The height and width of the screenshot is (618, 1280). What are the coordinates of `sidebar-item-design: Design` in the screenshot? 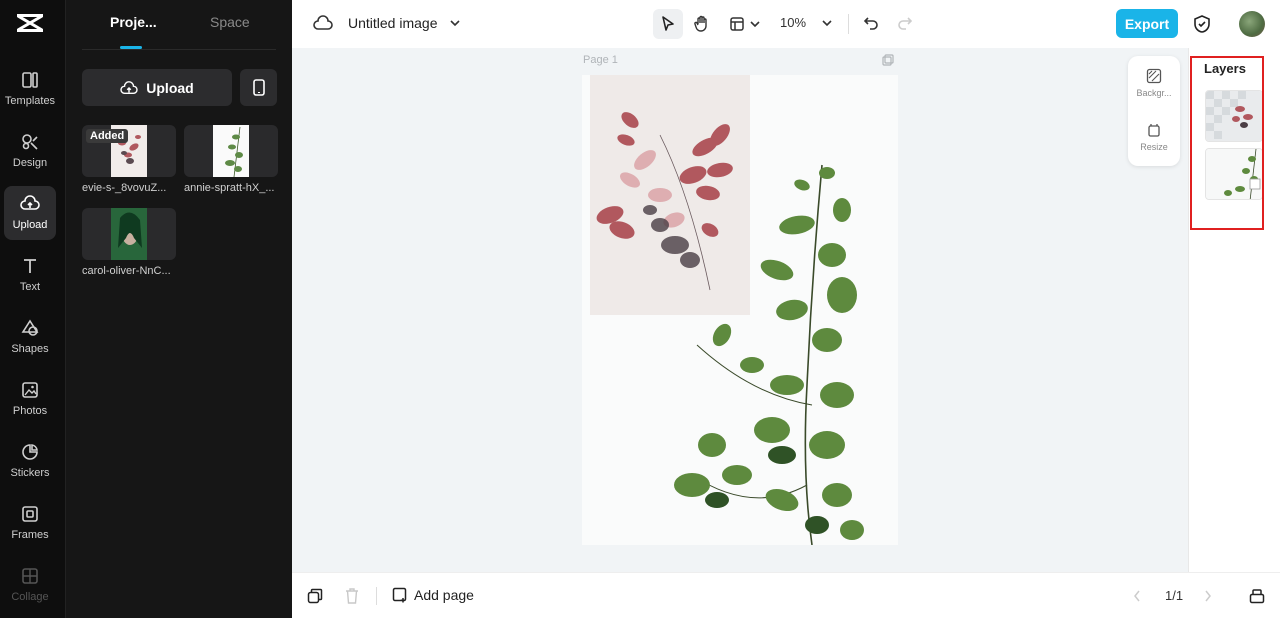 It's located at (30, 151).